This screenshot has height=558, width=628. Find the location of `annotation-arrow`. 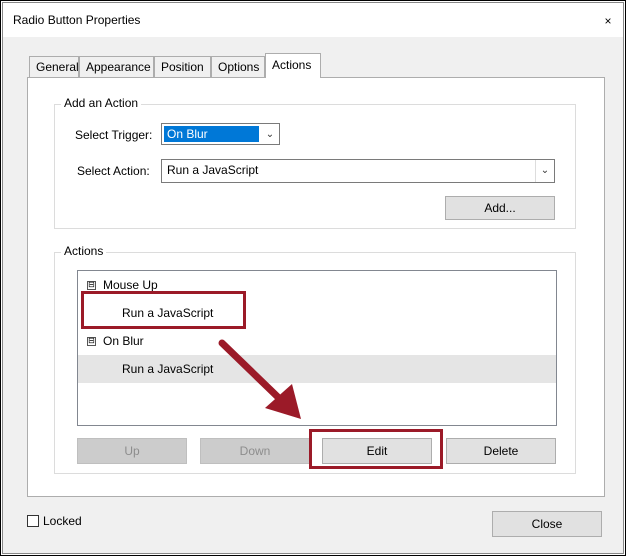

annotation-arrow is located at coordinates (259, 379).